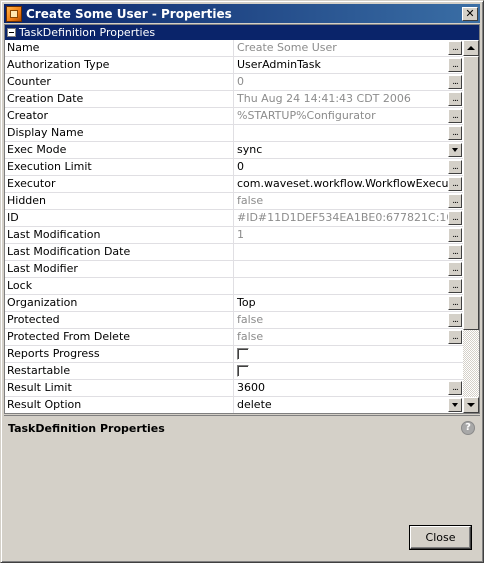 Image resolution: width=484 pixels, height=563 pixels. What do you see at coordinates (470, 13) in the screenshot?
I see `window-close-button: ✕` at bounding box center [470, 13].